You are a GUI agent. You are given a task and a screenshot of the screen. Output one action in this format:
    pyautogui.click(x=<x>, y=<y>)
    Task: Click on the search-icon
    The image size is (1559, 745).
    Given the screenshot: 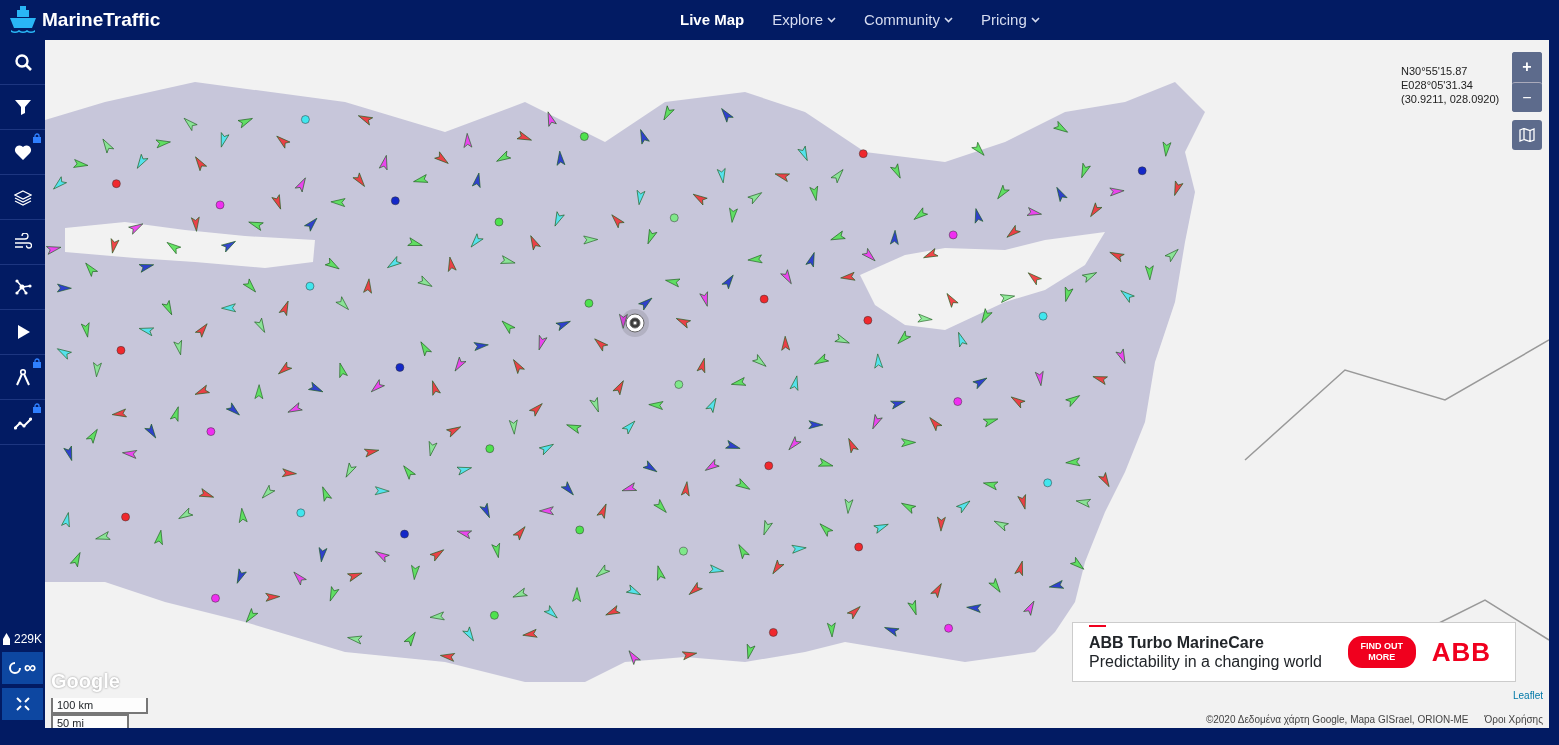 What is the action you would take?
    pyautogui.click(x=22, y=62)
    